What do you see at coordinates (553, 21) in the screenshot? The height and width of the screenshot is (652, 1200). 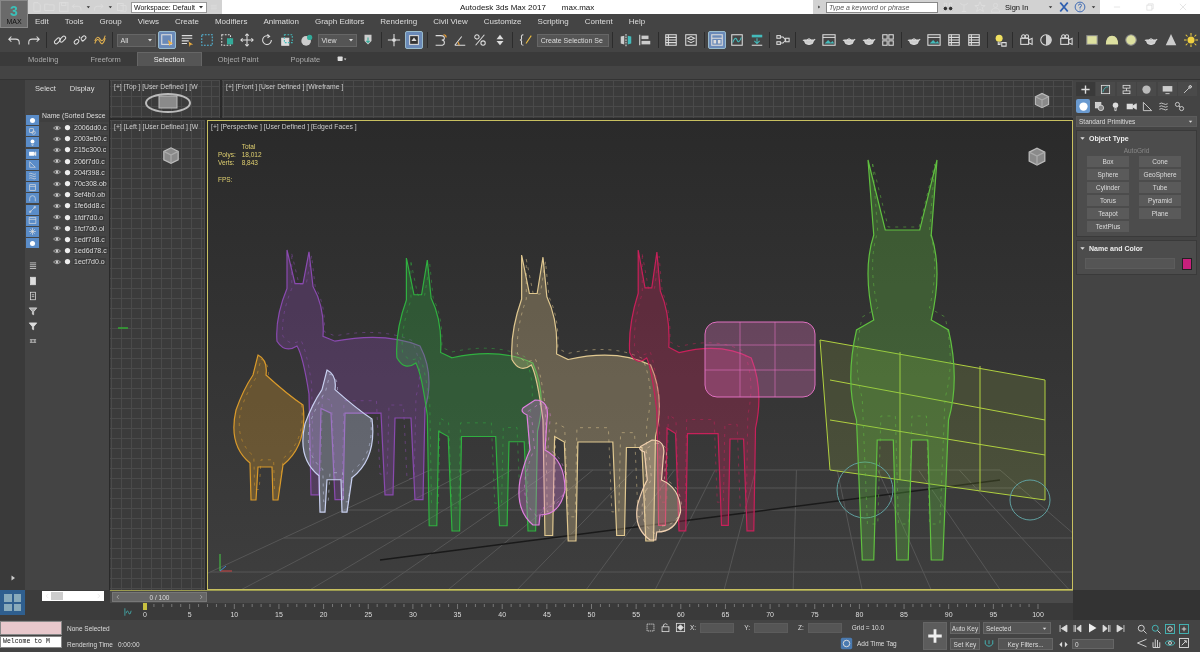 I see `menu-item: Scripting` at bounding box center [553, 21].